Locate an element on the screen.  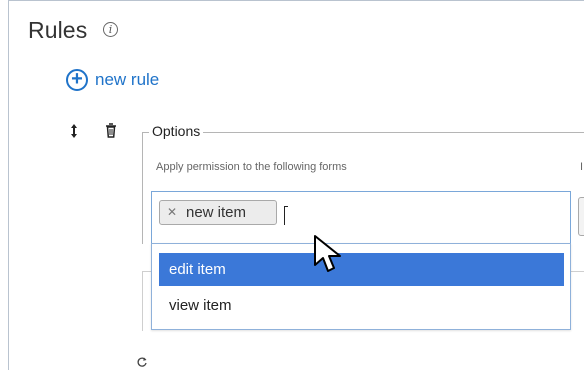
plus-circle-icon: + is located at coordinates (77, 80).